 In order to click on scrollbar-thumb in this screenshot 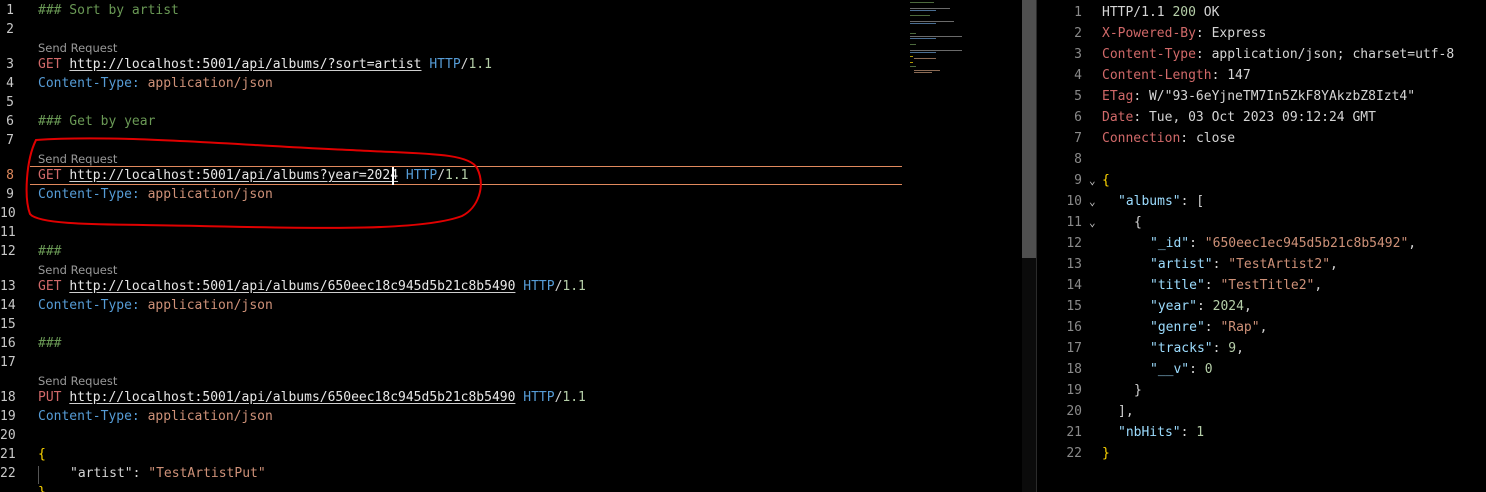, I will do `click(1029, 129)`.